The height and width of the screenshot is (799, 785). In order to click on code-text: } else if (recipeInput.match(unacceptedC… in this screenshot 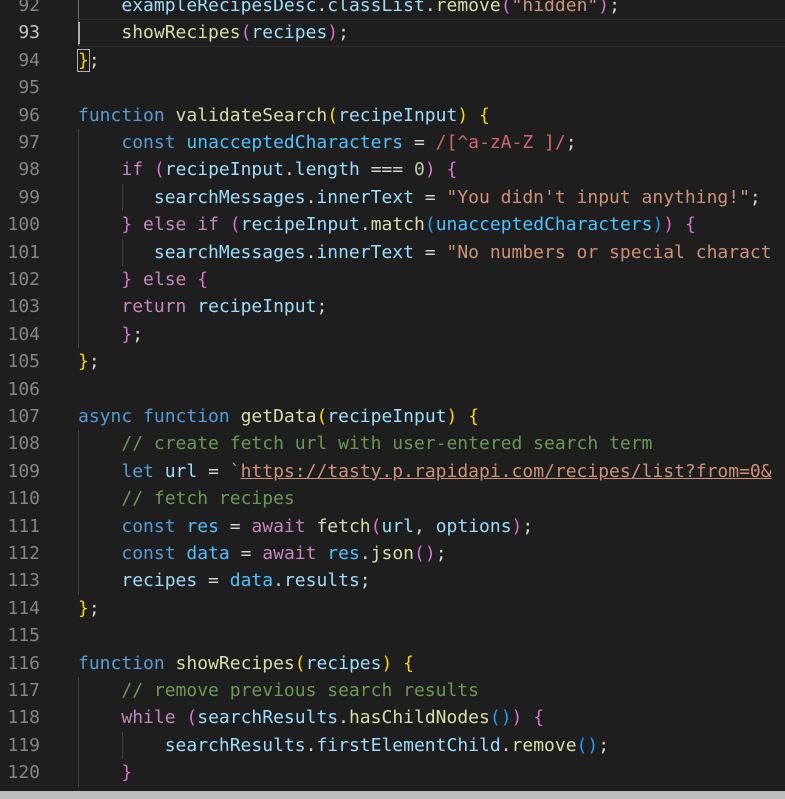, I will do `click(386, 224)`.